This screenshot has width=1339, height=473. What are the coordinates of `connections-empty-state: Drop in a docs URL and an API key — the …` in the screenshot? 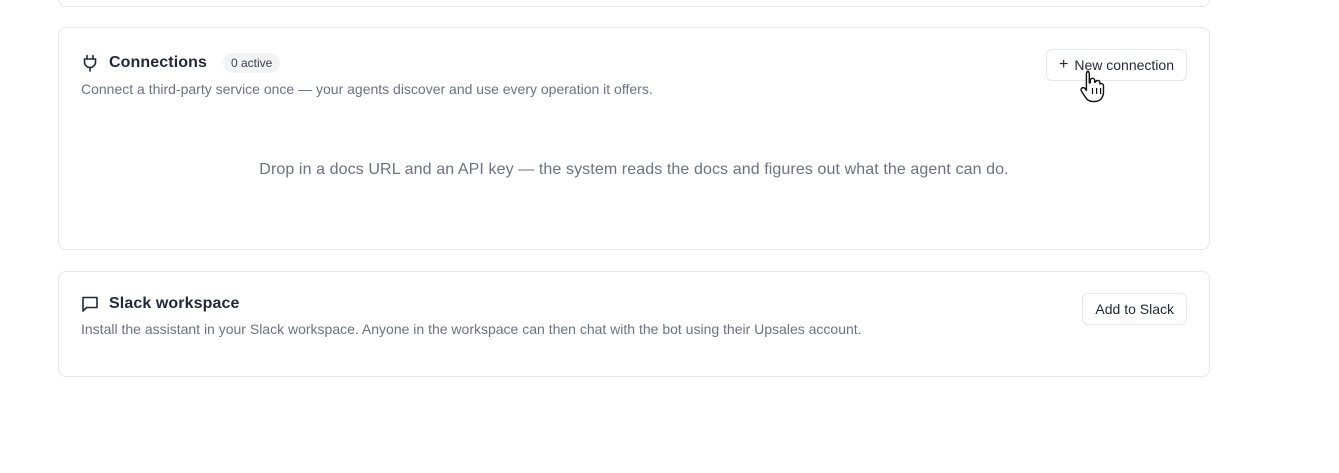 It's located at (634, 169).